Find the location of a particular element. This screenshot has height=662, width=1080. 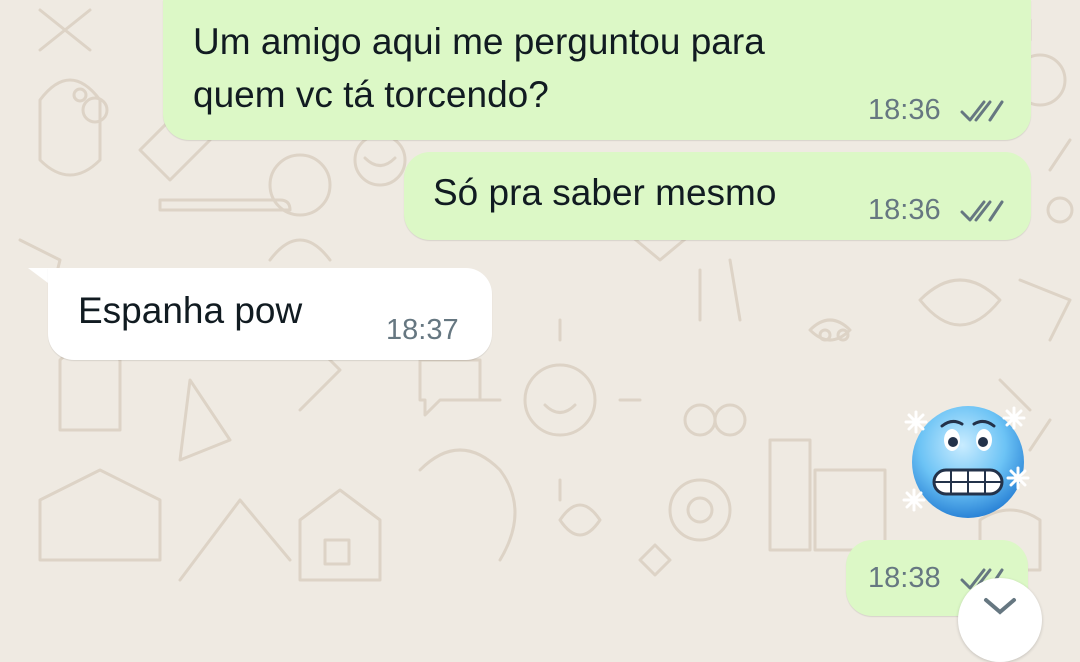

scroll-to-bottom-button is located at coordinates (1000, 620).